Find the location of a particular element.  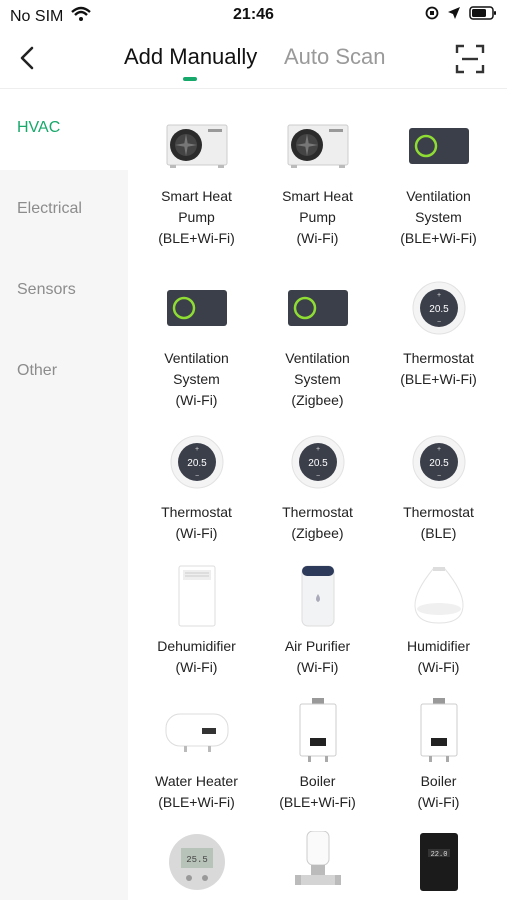

device-tile: Air Purifier (Wi-Fi) is located at coordinates (317, 619).